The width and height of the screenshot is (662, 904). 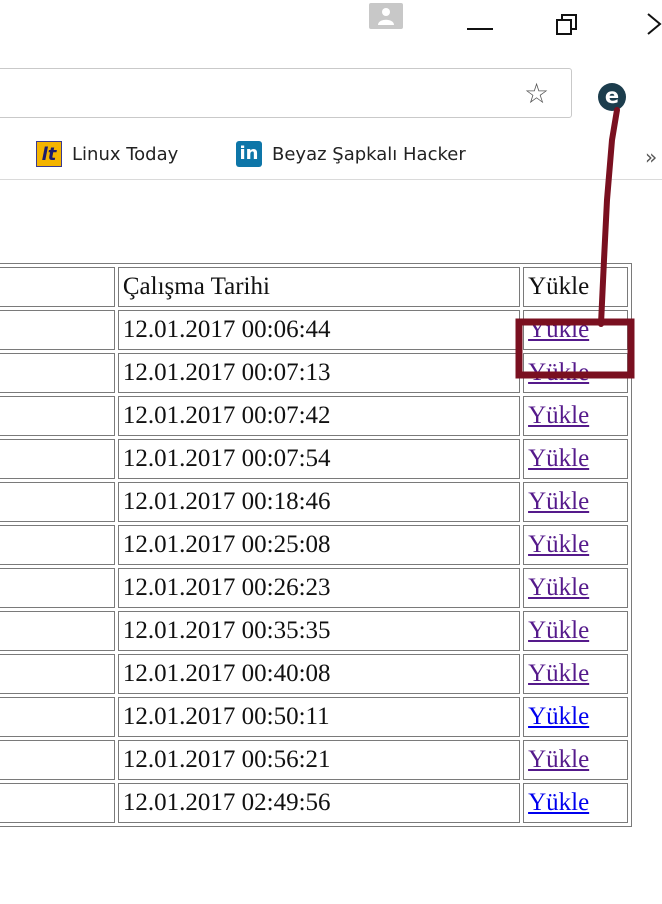 What do you see at coordinates (654, 24) in the screenshot?
I see `close-button` at bounding box center [654, 24].